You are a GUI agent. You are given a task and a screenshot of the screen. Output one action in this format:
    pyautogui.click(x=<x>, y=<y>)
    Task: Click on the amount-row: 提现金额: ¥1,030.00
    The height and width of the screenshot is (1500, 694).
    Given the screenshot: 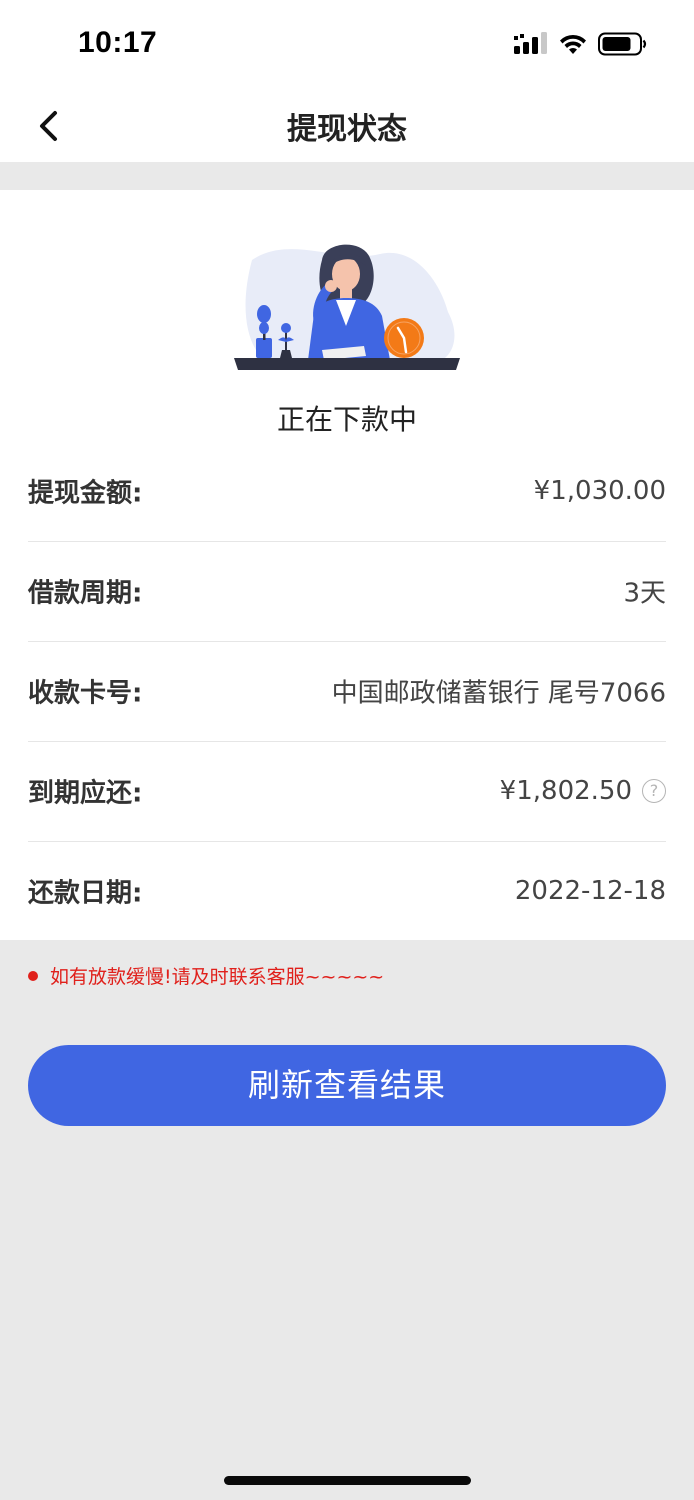 What is the action you would take?
    pyautogui.click(x=347, y=491)
    